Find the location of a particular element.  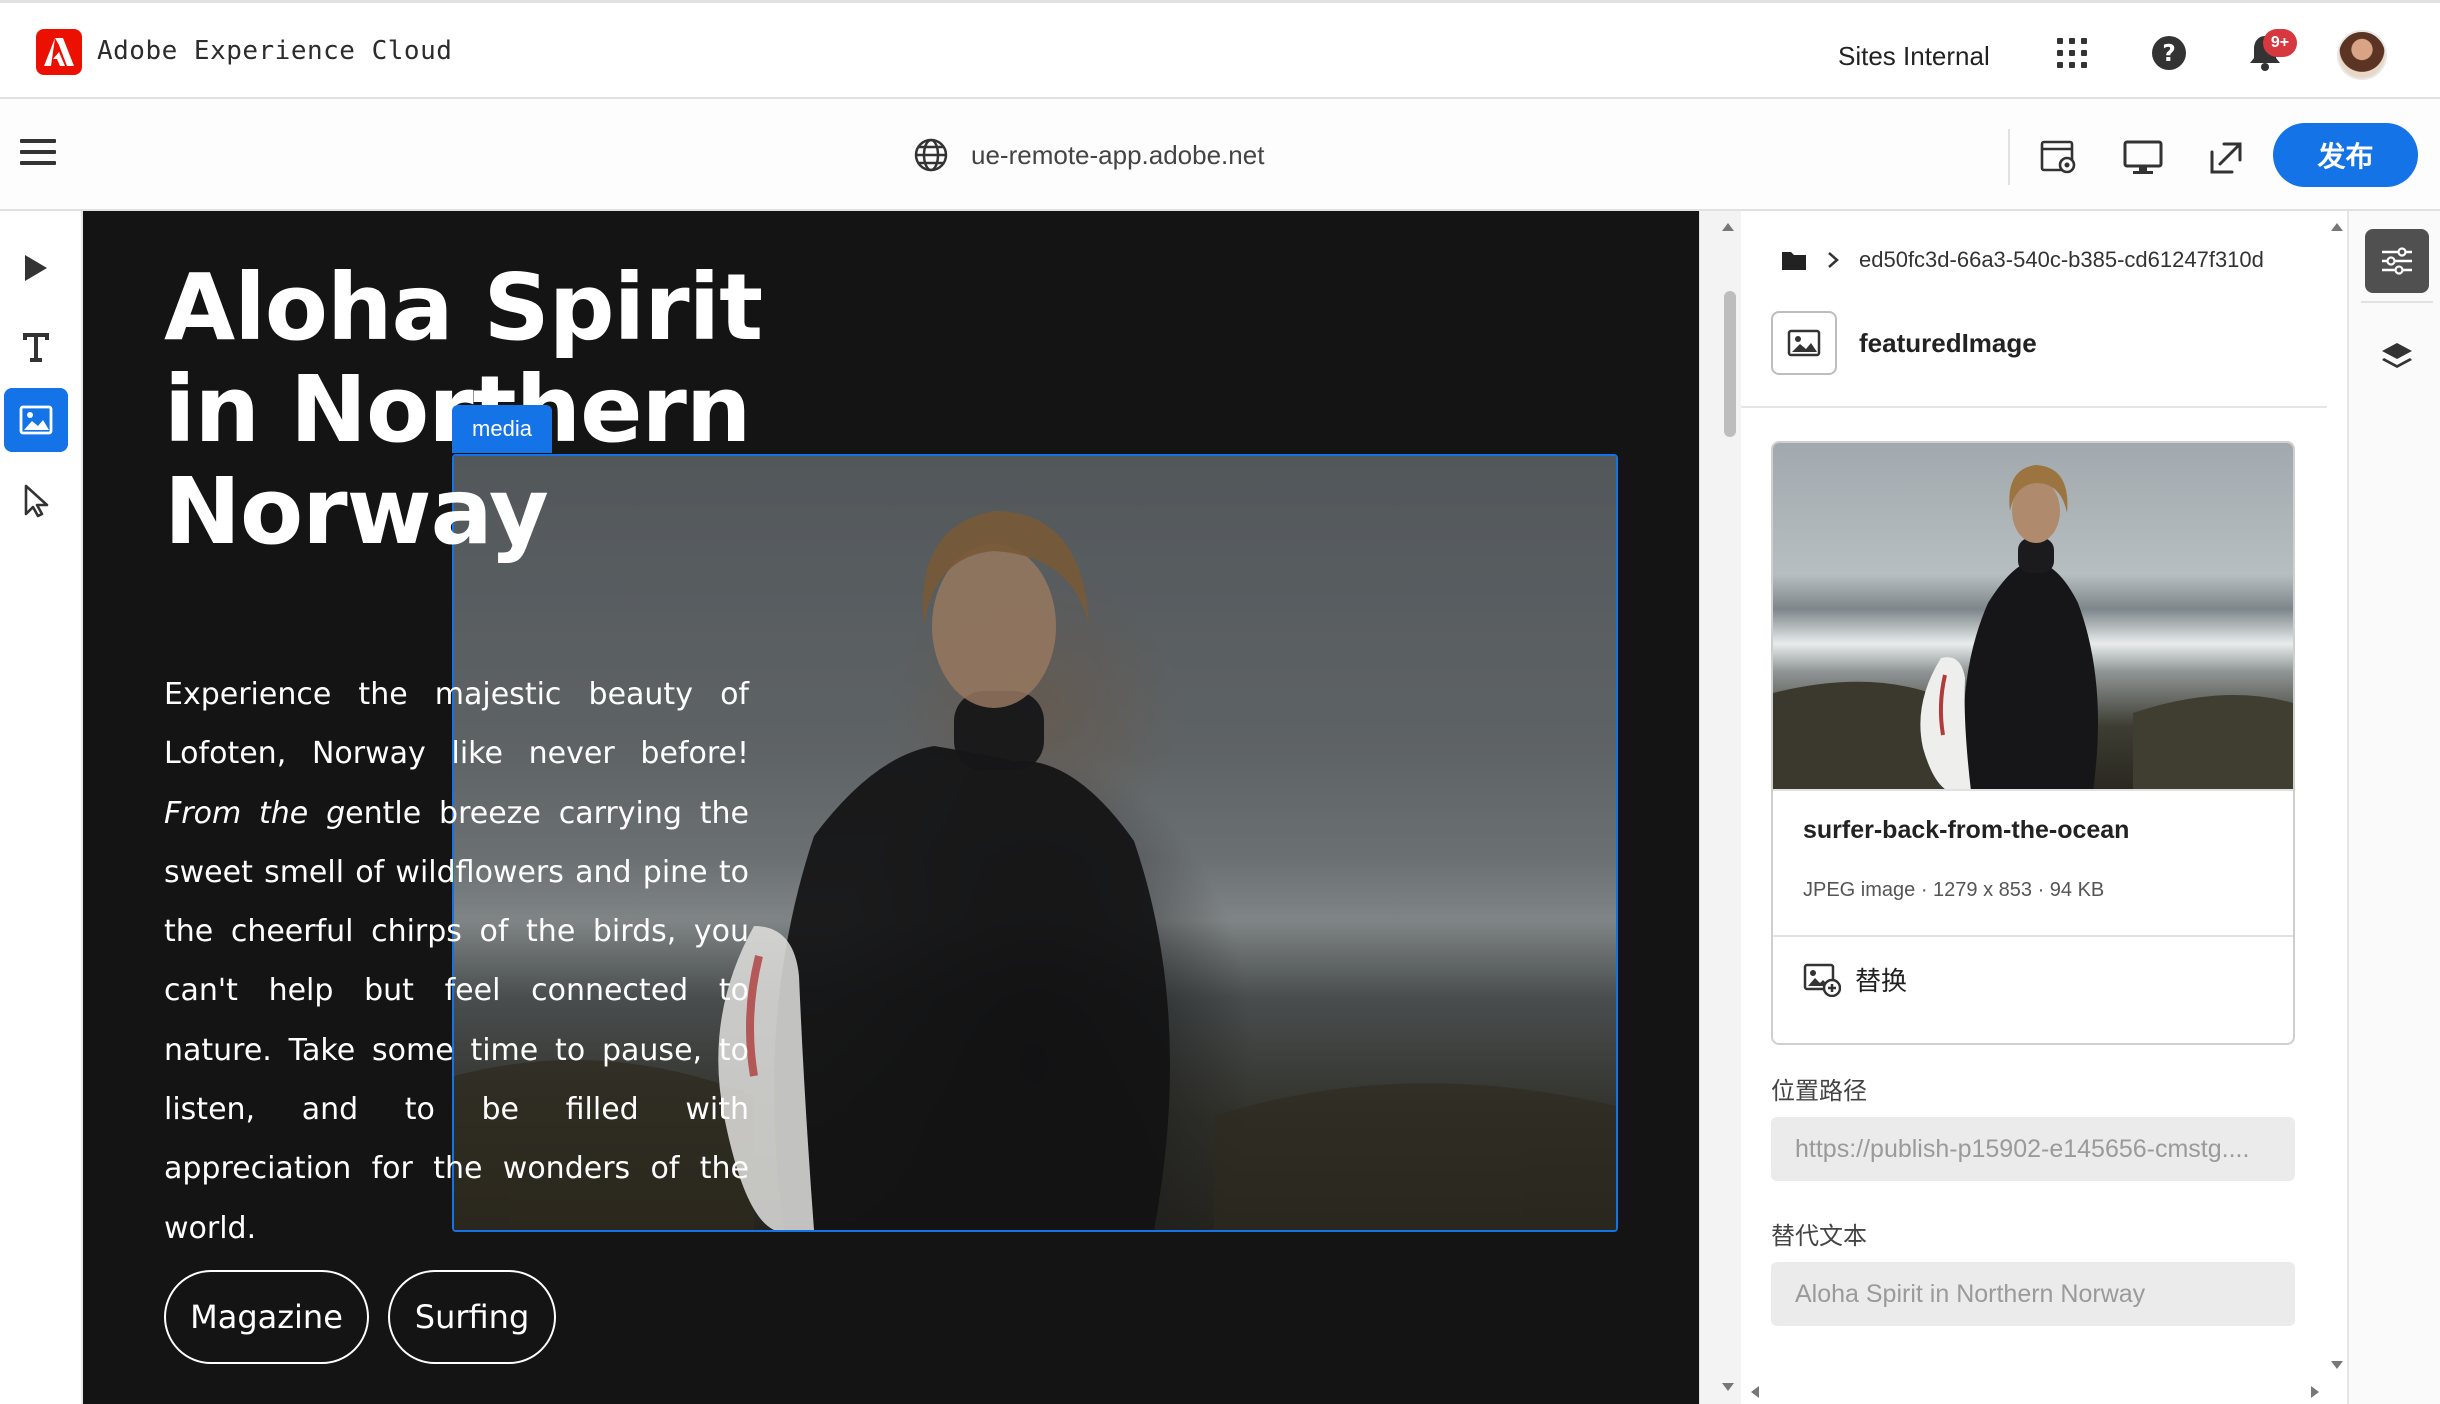

panel-scroll-down-icon is located at coordinates (2337, 1365).